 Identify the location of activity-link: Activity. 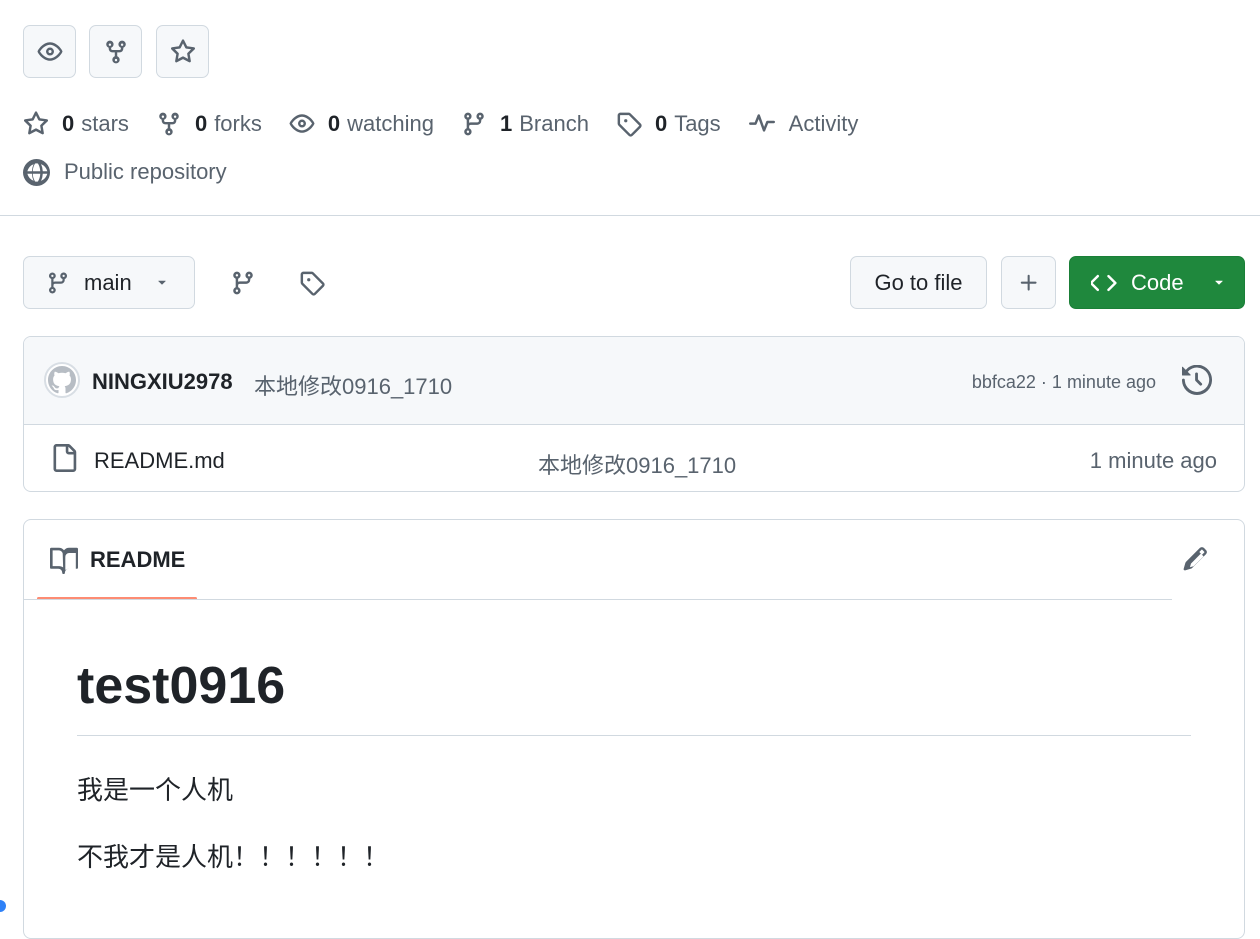
(803, 124).